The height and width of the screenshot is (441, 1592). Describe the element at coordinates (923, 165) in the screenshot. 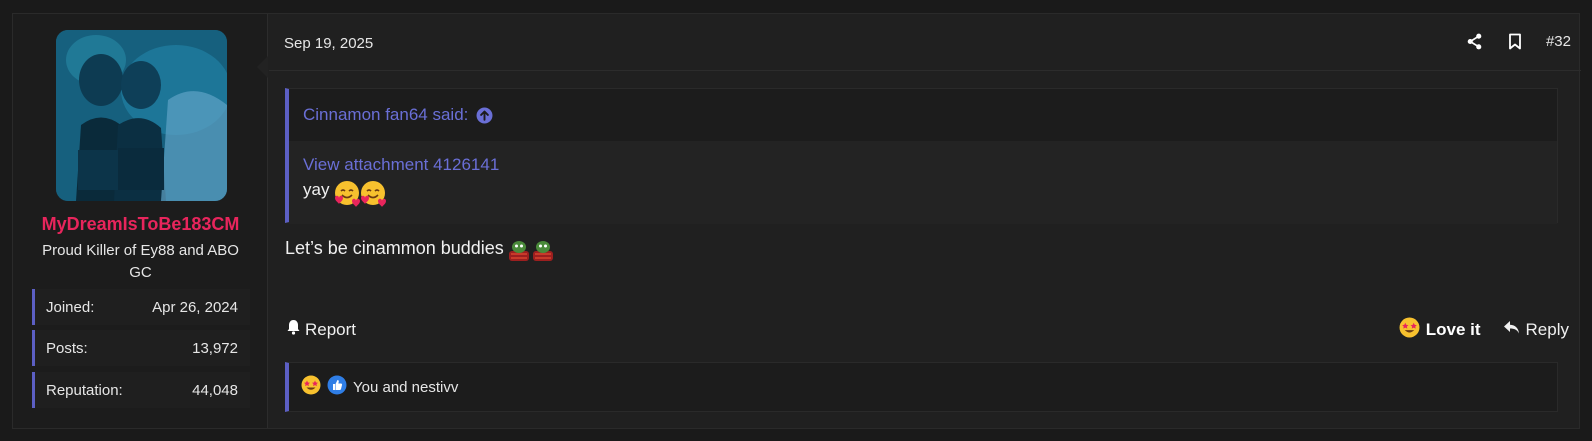

I see `attachment-link: View attachment 4126141` at that location.